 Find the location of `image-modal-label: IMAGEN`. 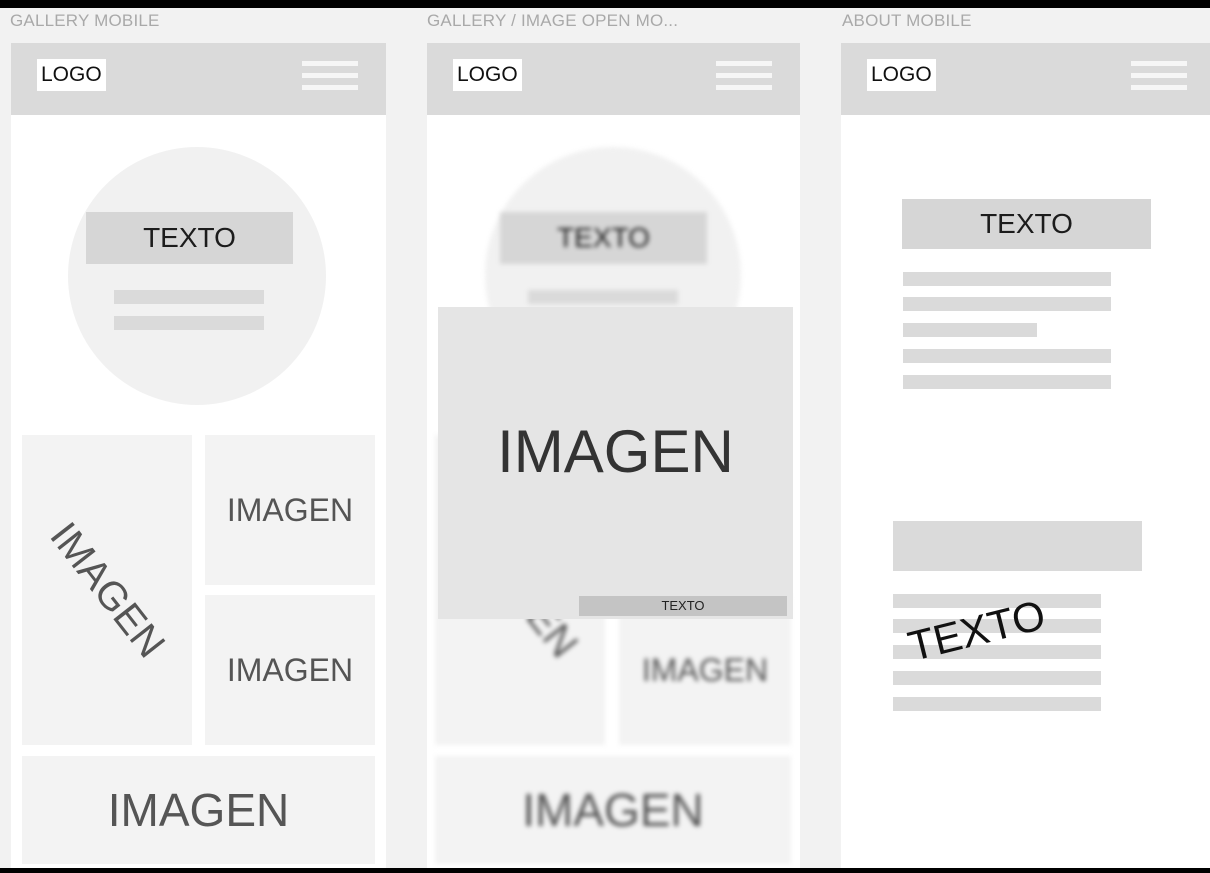

image-modal-label: IMAGEN is located at coordinates (615, 451).